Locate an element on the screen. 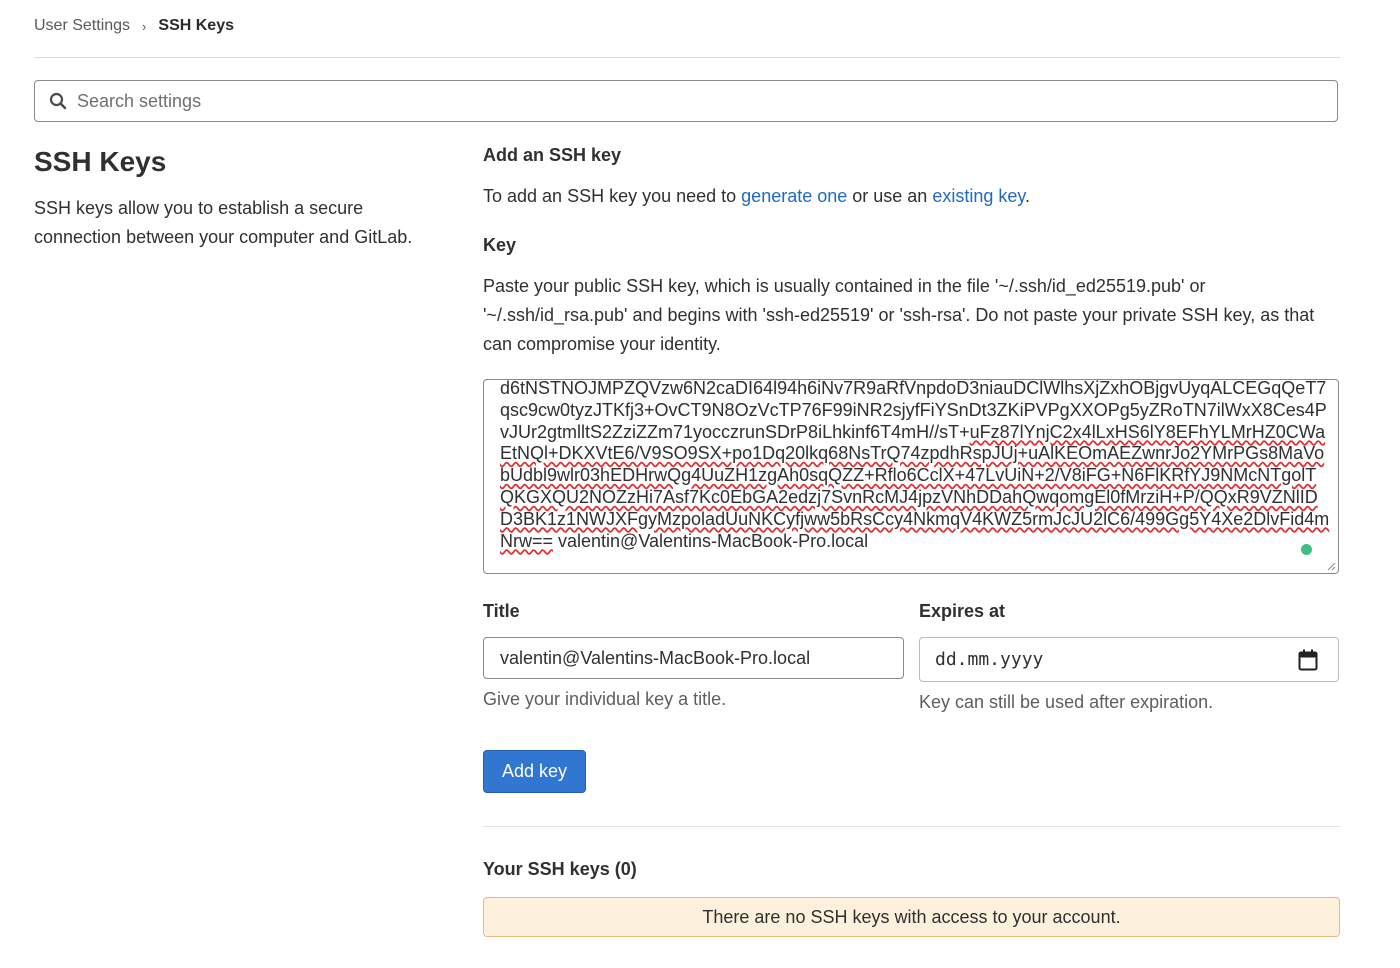  expires-at-label: Expires at is located at coordinates (962, 611).